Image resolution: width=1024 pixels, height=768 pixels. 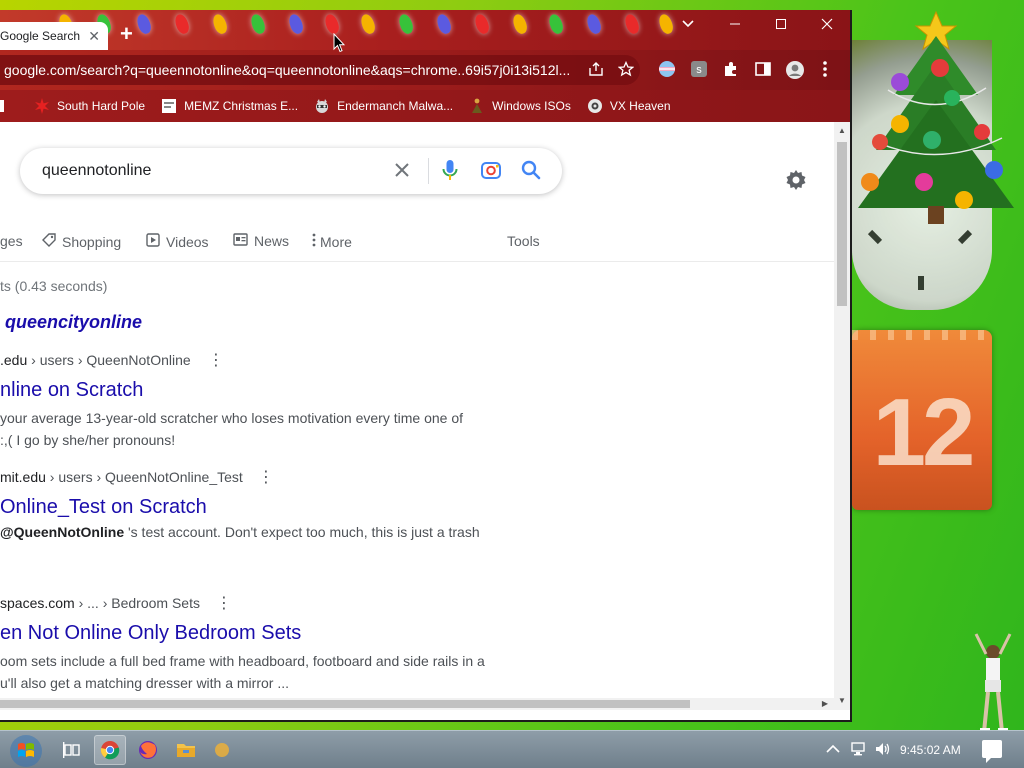 I want to click on bookmark-vx-heaven: VX Heaven, so click(x=629, y=106).